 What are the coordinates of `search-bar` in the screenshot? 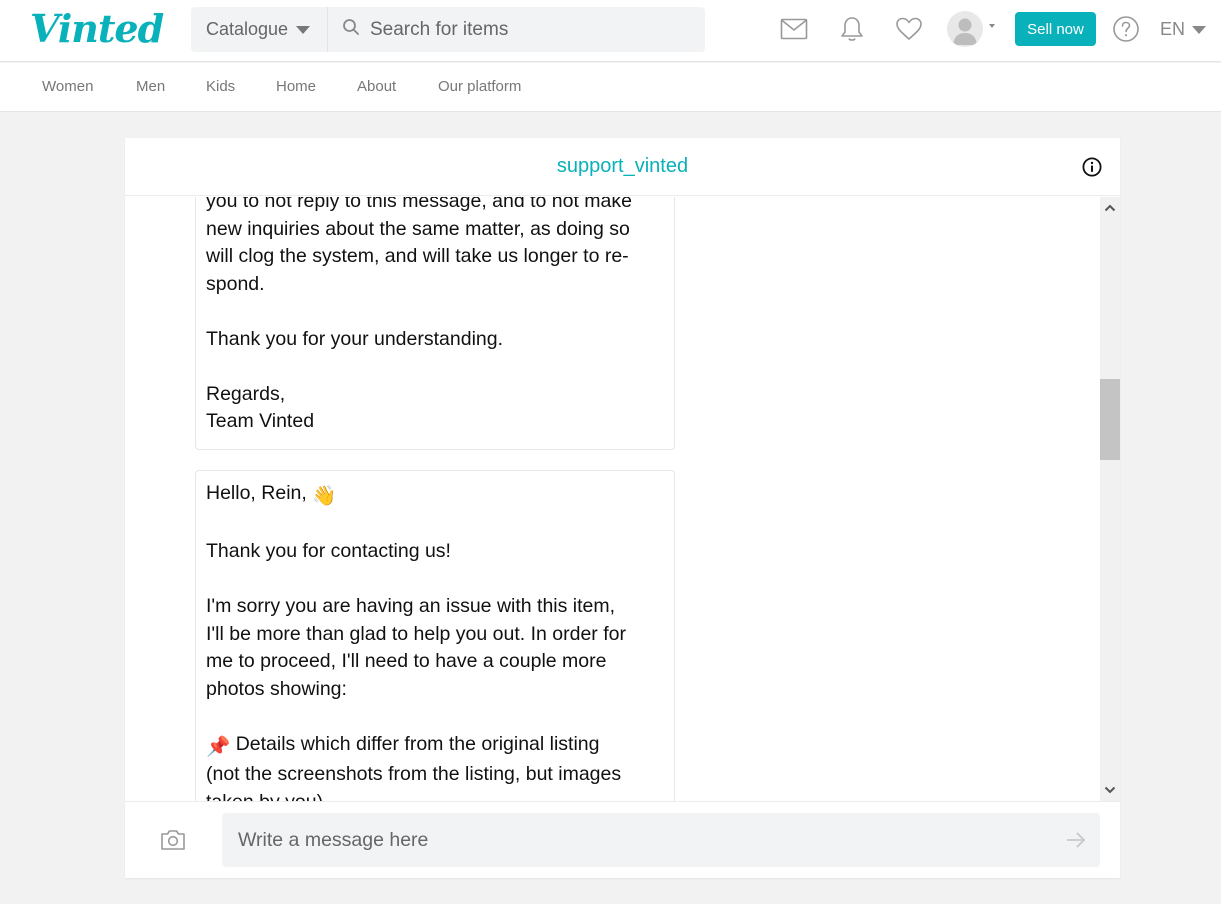 It's located at (516, 29).